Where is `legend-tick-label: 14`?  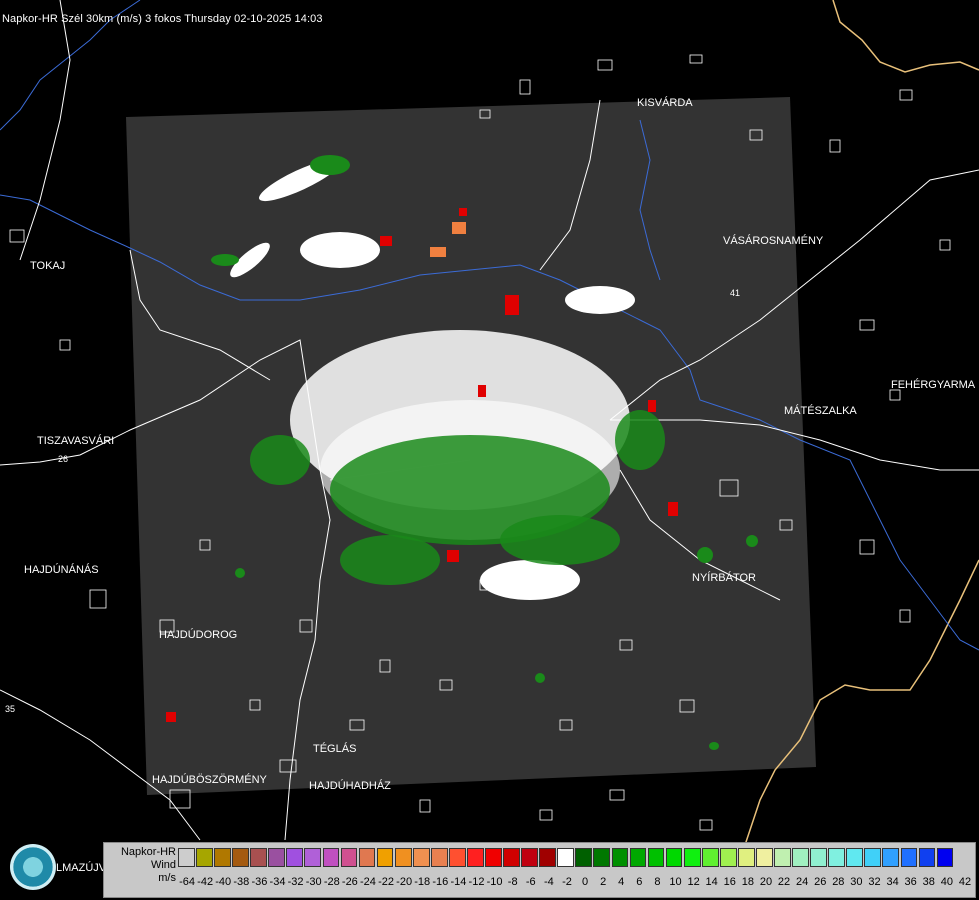 legend-tick-label: 14 is located at coordinates (711, 882).